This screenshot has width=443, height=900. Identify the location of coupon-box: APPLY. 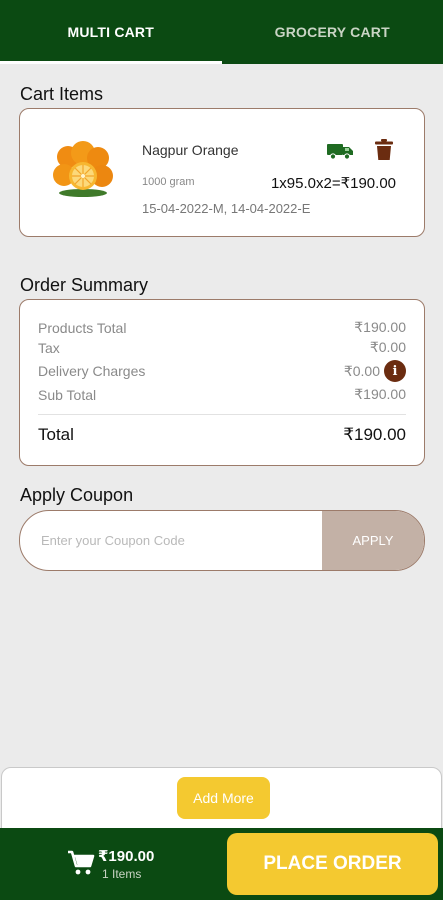
(222, 540).